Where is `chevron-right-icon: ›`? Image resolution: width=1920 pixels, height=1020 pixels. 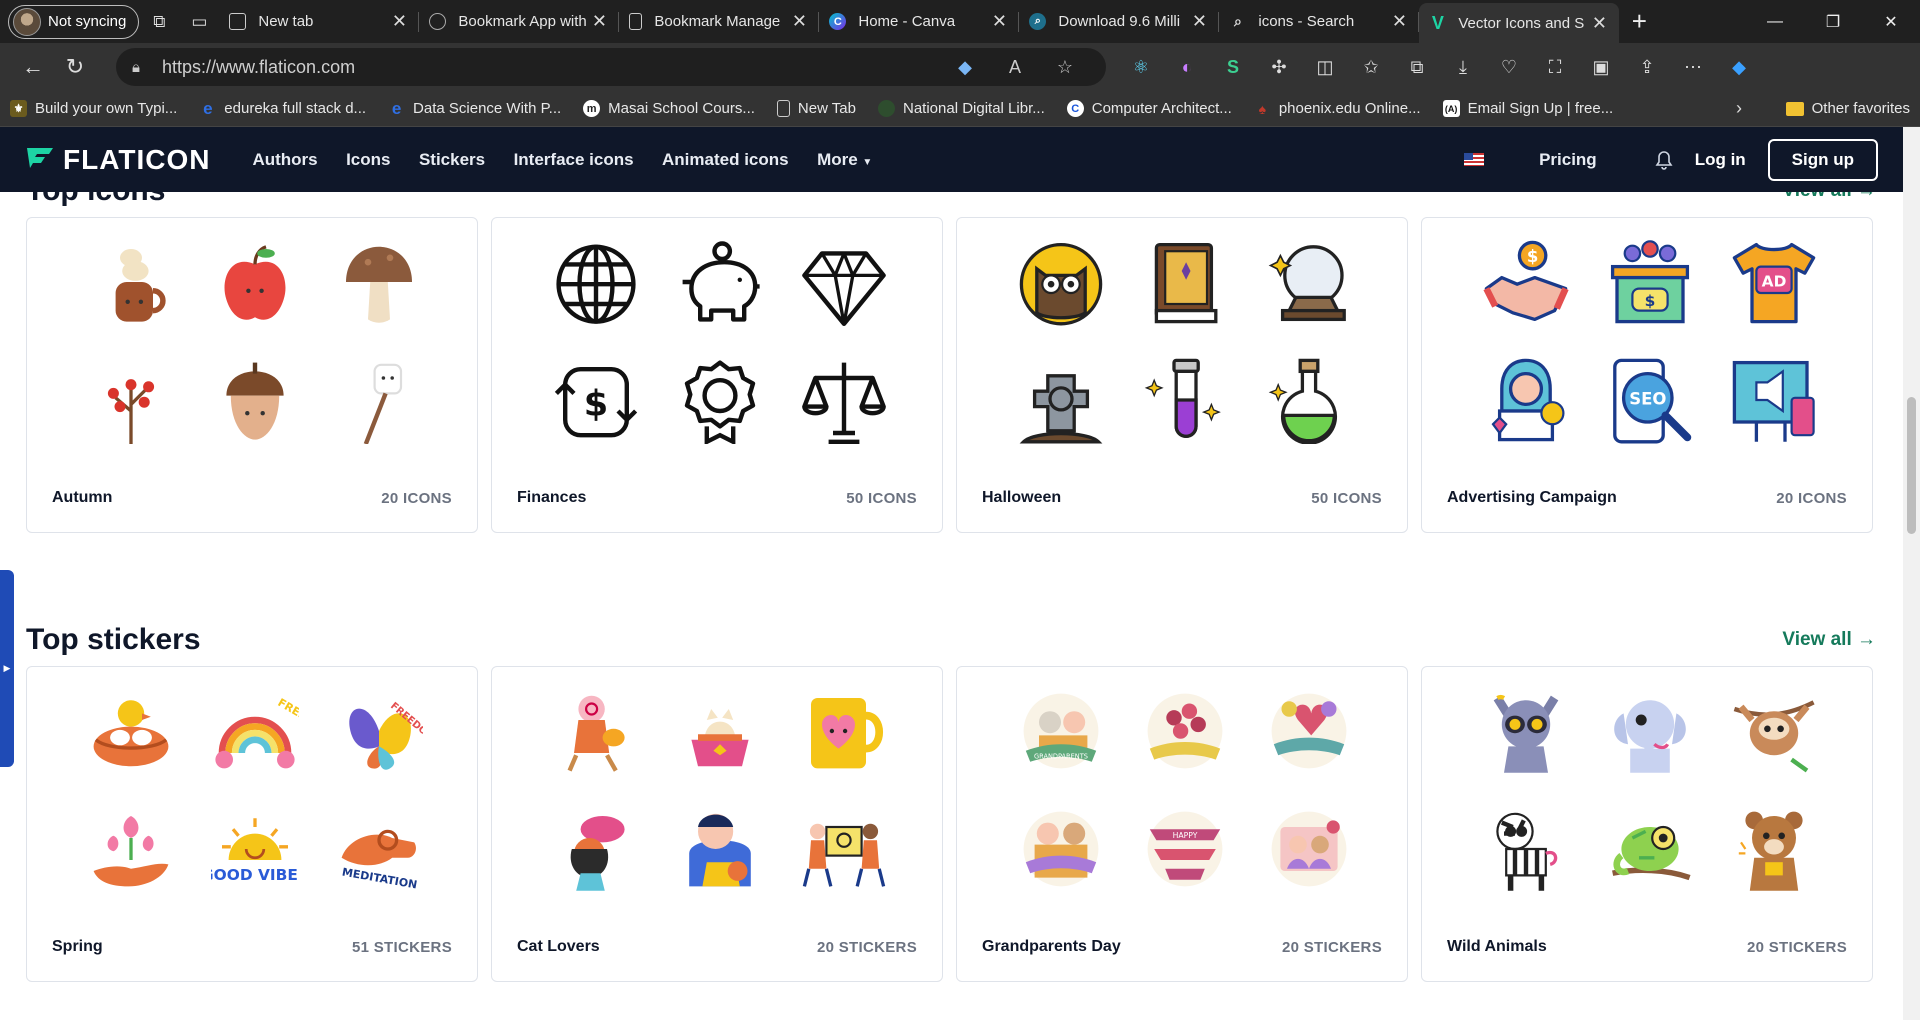
chevron-right-icon: › is located at coordinates (1739, 108).